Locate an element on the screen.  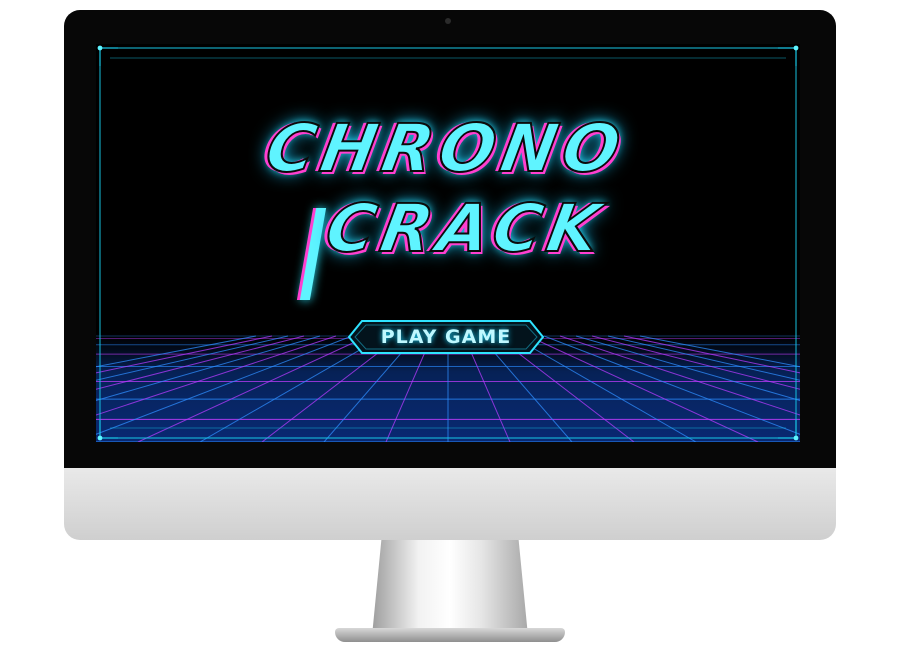
logo-title-line1: CHRONO is located at coordinates (446, 148).